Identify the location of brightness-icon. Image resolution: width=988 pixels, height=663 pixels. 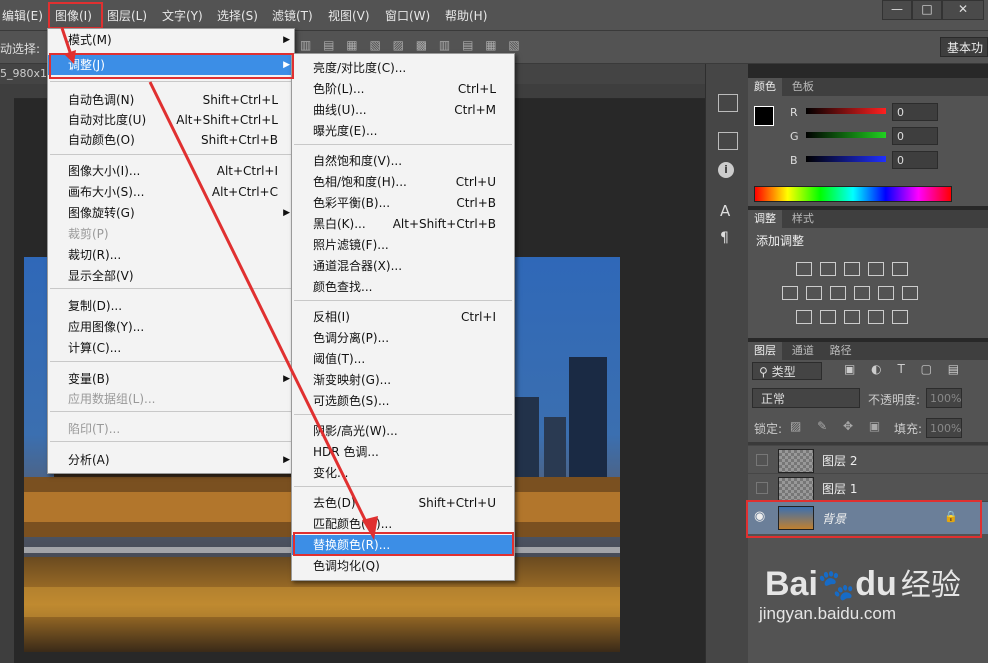
(804, 269).